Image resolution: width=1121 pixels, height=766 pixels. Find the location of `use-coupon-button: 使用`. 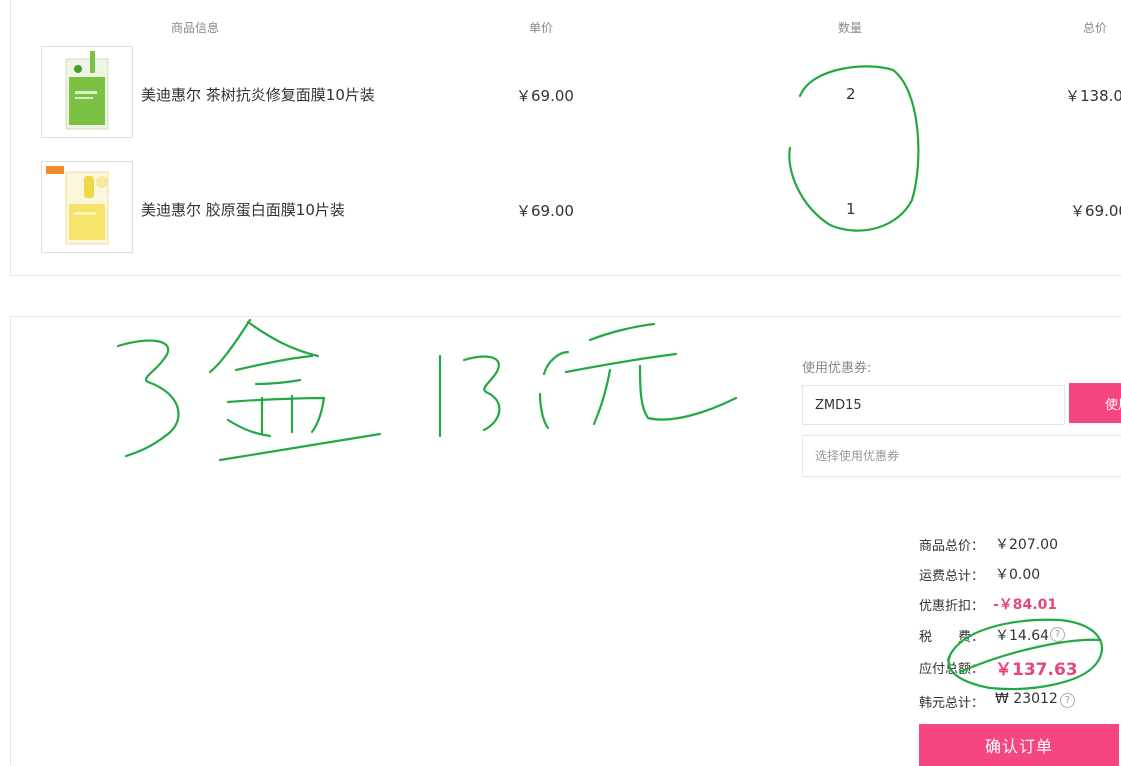

use-coupon-button: 使用 is located at coordinates (1095, 403).